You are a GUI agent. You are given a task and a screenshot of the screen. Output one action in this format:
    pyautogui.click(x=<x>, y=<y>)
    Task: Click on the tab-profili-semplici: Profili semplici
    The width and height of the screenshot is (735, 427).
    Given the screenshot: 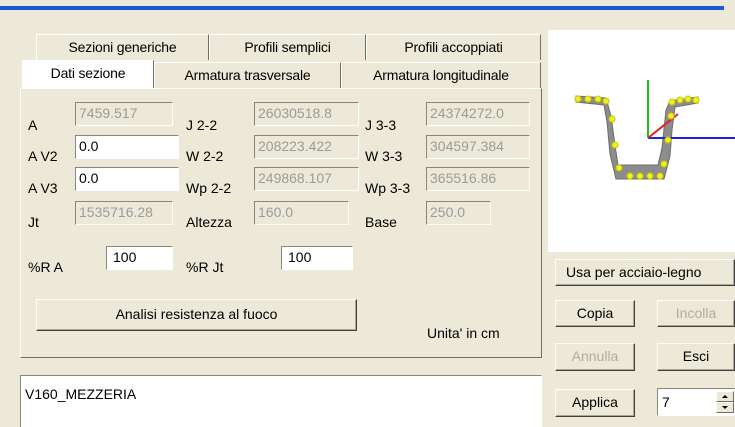 What is the action you would take?
    pyautogui.click(x=287, y=47)
    